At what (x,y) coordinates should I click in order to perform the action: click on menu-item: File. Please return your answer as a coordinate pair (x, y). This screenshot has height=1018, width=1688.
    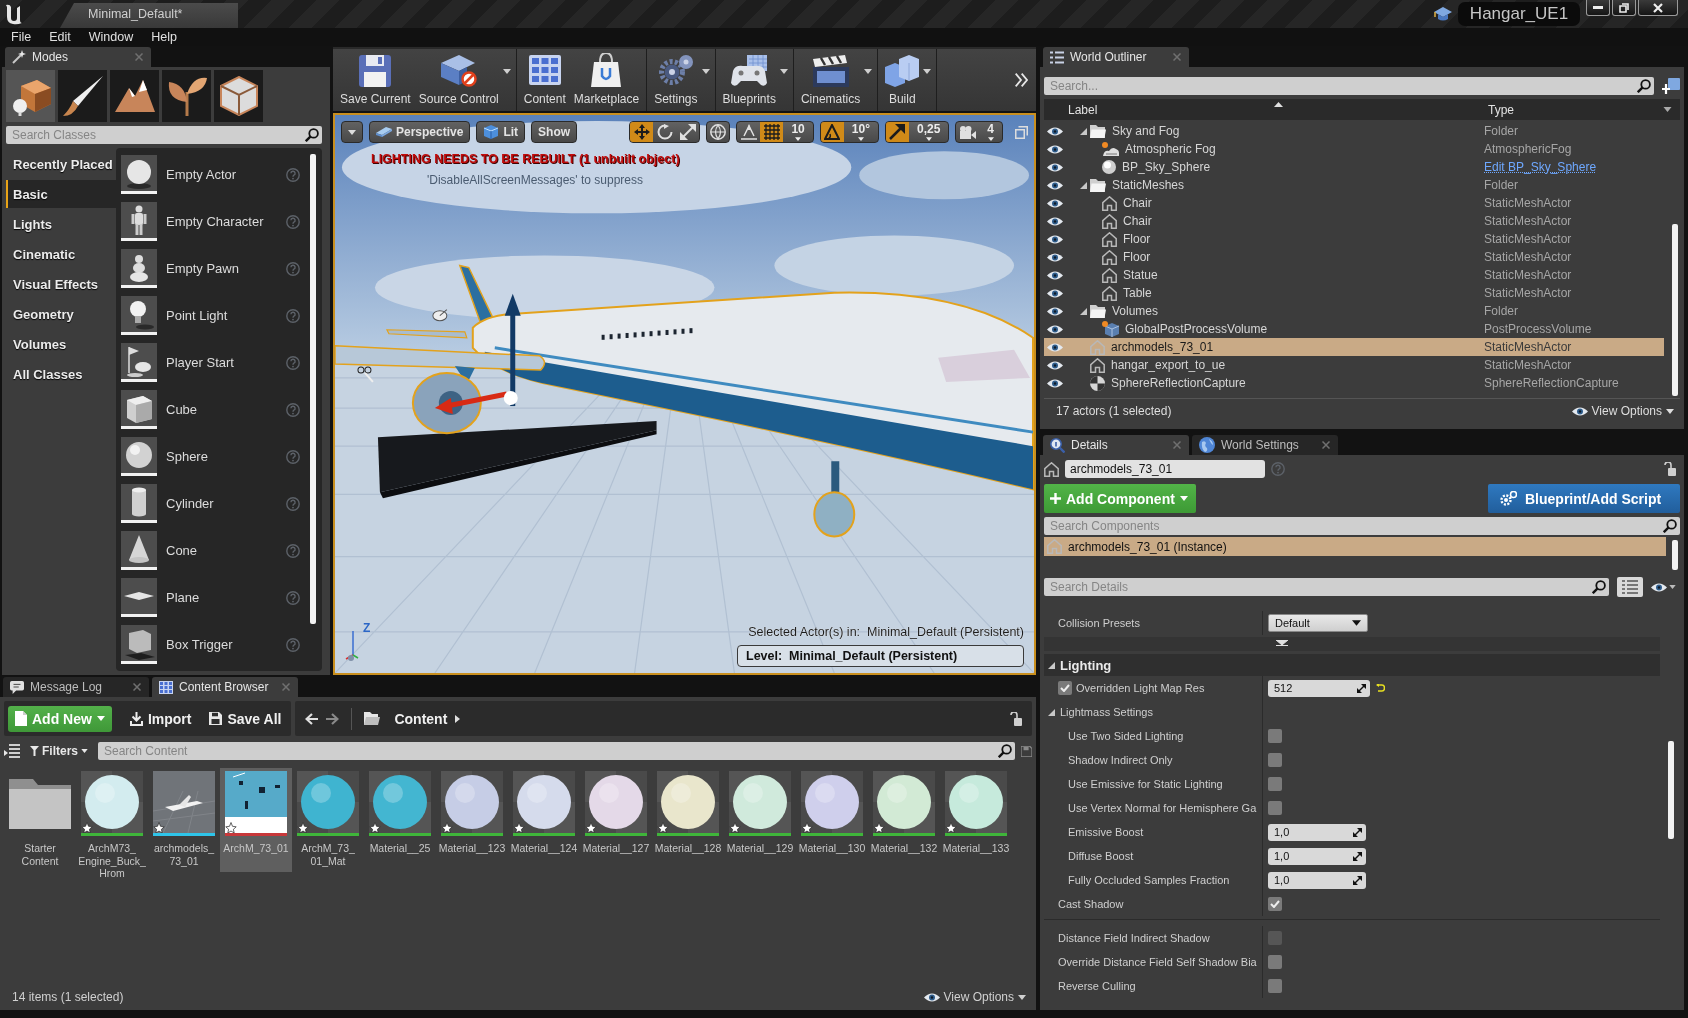
    Looking at the image, I should click on (21, 37).